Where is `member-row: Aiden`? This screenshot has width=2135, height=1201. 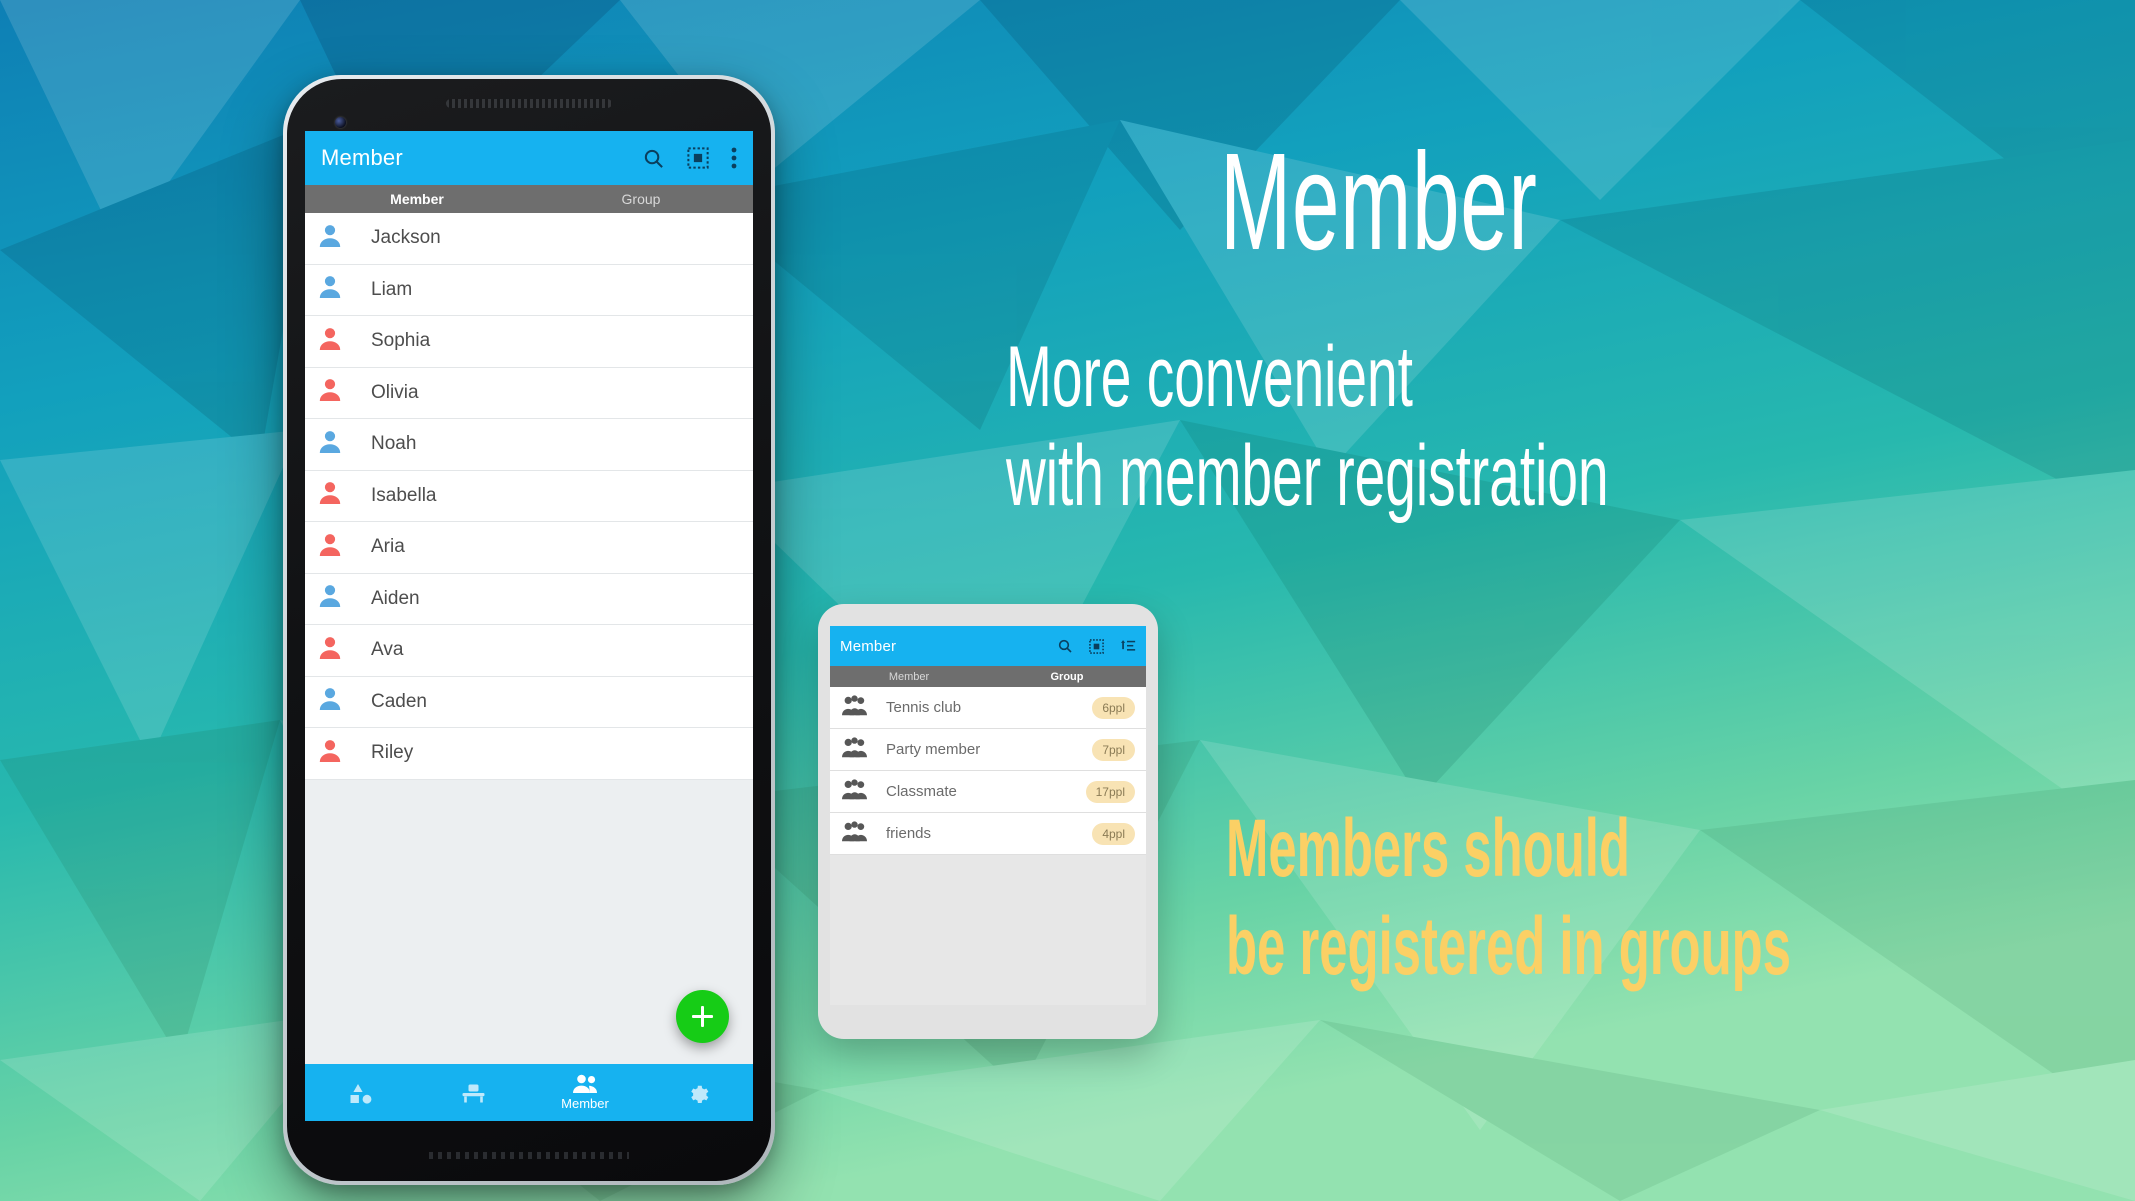
member-row: Aiden is located at coordinates (529, 599).